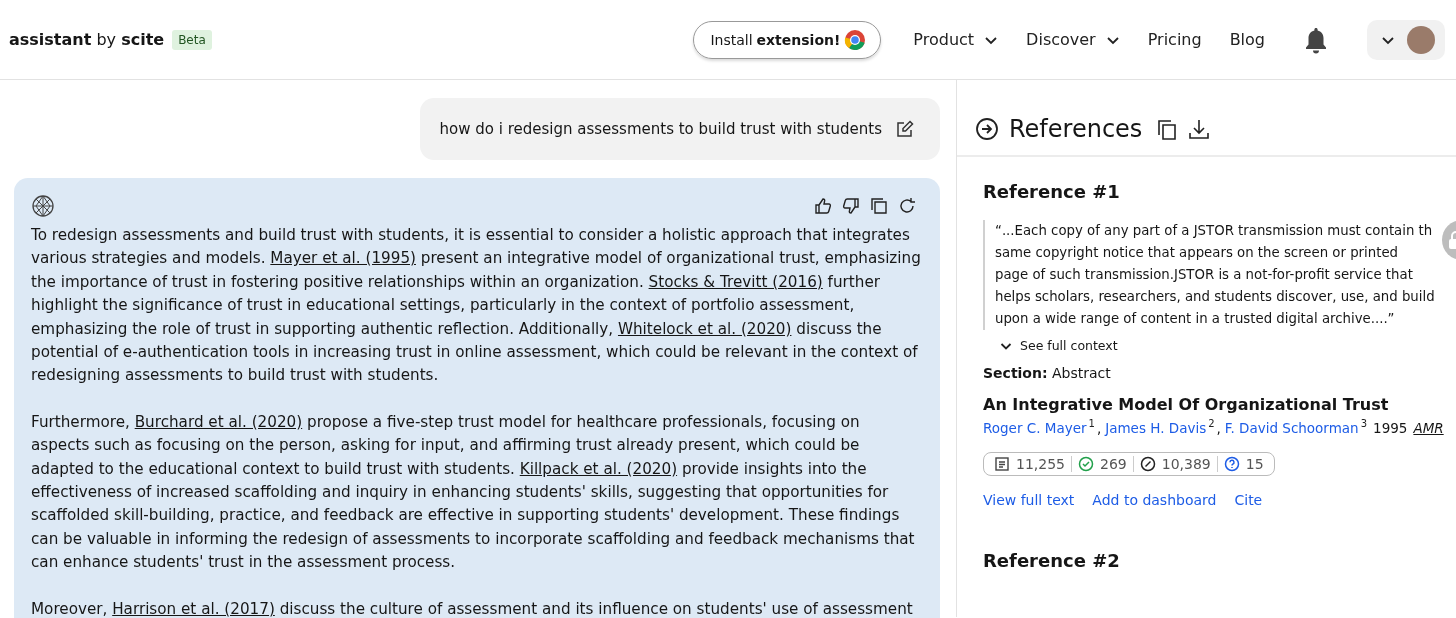 The width and height of the screenshot is (1456, 618). What do you see at coordinates (1047, 373) in the screenshot?
I see `section-label: Section: Abstract` at bounding box center [1047, 373].